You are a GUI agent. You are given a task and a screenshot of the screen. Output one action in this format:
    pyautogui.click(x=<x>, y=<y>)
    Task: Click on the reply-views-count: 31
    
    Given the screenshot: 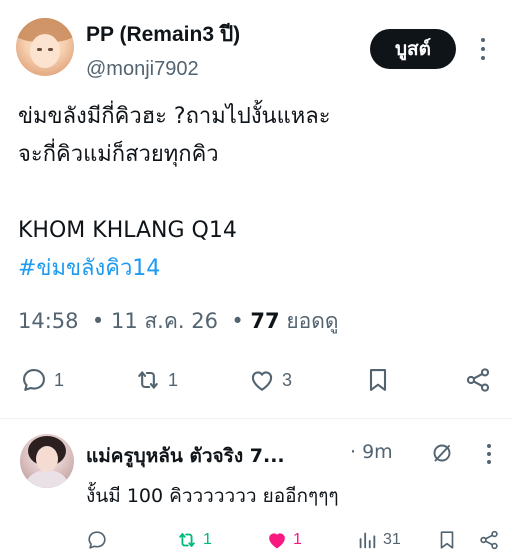 What is the action you would take?
    pyautogui.click(x=392, y=539)
    